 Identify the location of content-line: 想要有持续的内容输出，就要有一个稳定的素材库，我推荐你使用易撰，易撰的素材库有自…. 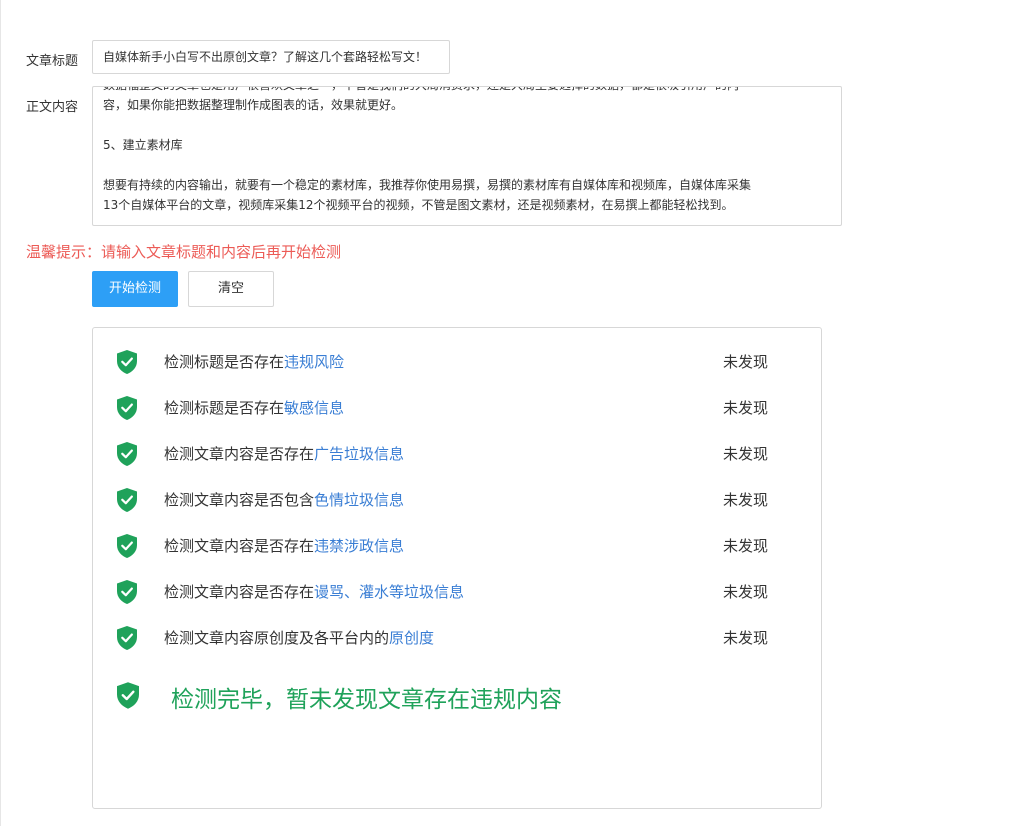
(427, 185).